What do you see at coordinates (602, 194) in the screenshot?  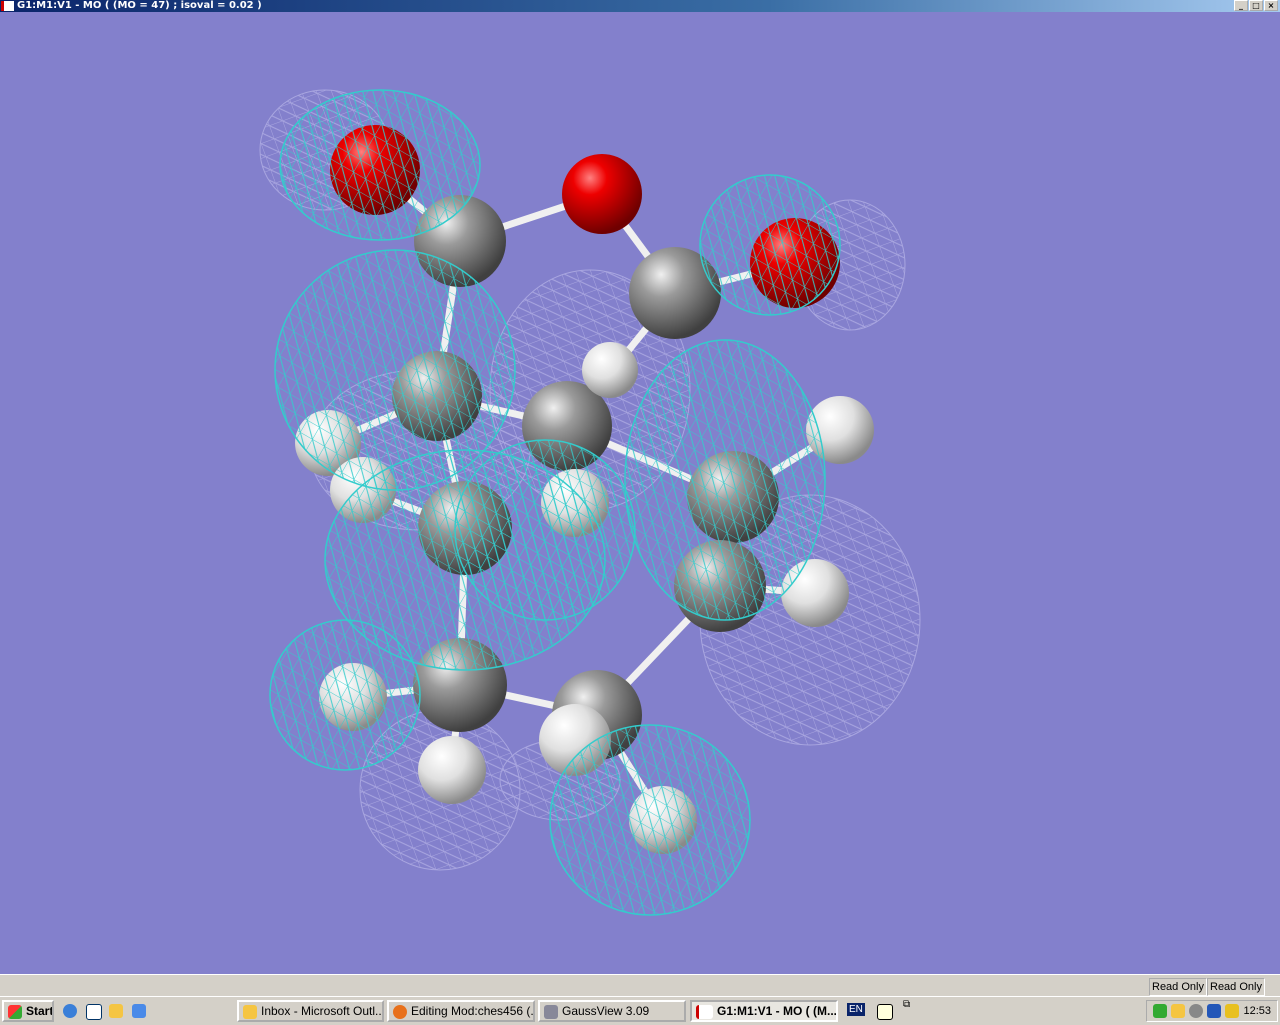 I see `oxygen-atom` at bounding box center [602, 194].